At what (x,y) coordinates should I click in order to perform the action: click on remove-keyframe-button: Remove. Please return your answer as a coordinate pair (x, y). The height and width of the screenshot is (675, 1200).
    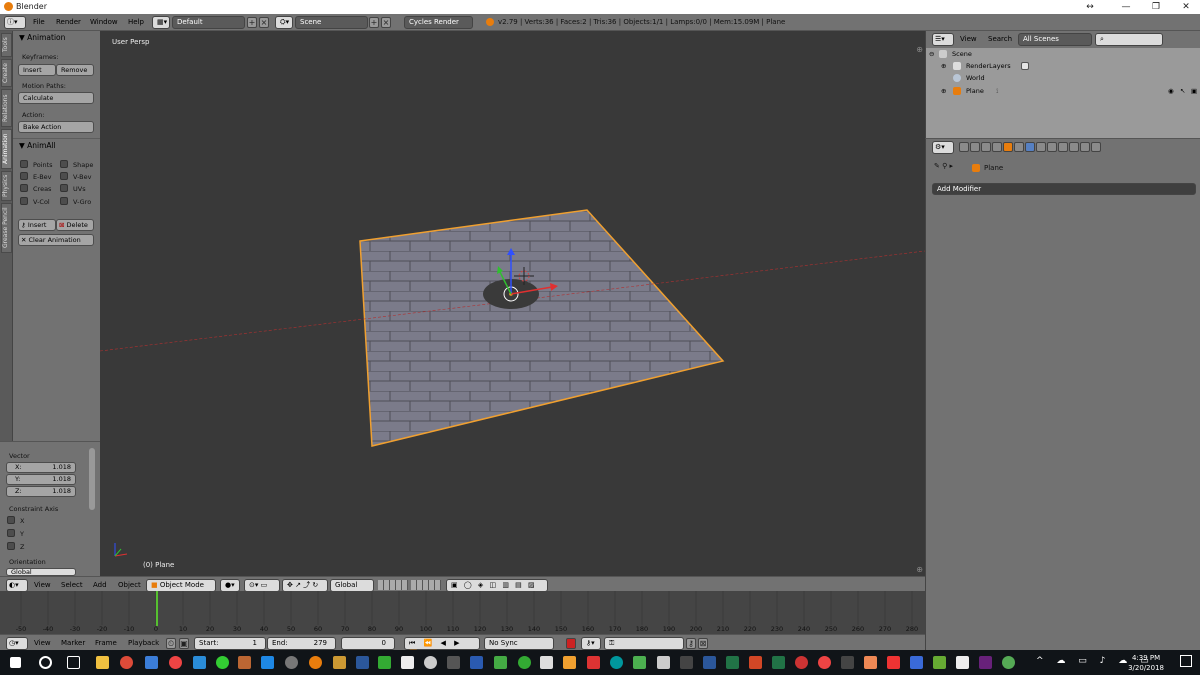
    Looking at the image, I should click on (75, 70).